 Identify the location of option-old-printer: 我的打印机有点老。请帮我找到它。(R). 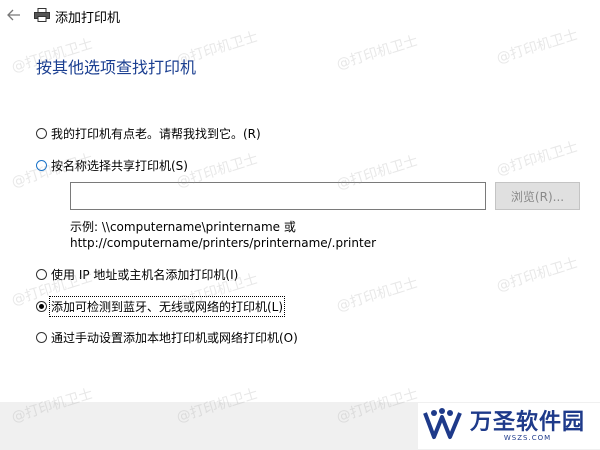
(148, 133).